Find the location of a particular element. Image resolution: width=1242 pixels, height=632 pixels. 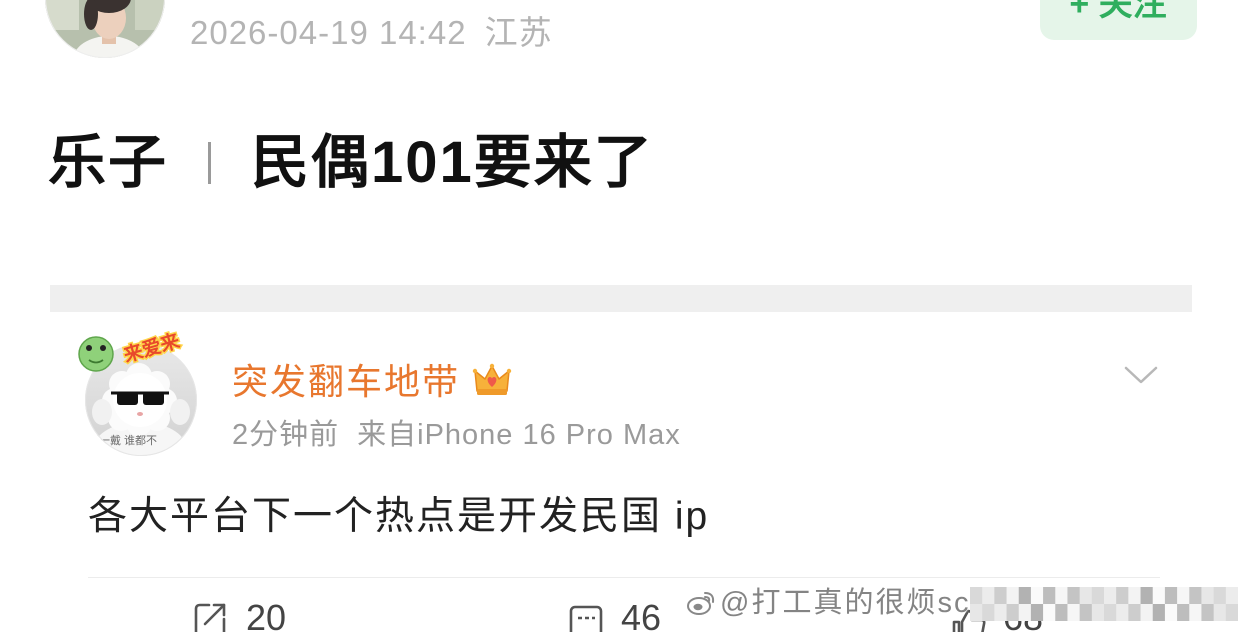

frog-sticker is located at coordinates (96, 354).